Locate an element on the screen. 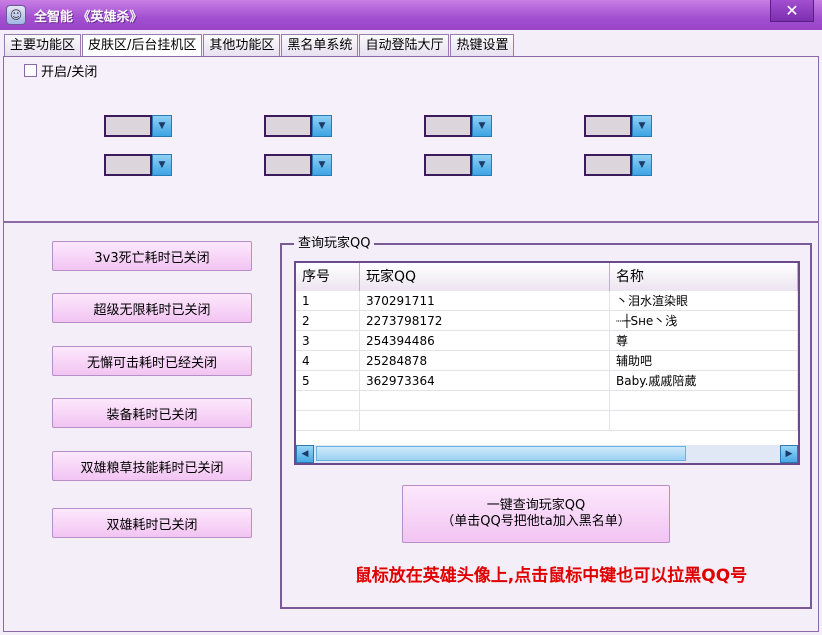 This screenshot has height=635, width=822. skin-select-8: ▼ is located at coordinates (619, 165).